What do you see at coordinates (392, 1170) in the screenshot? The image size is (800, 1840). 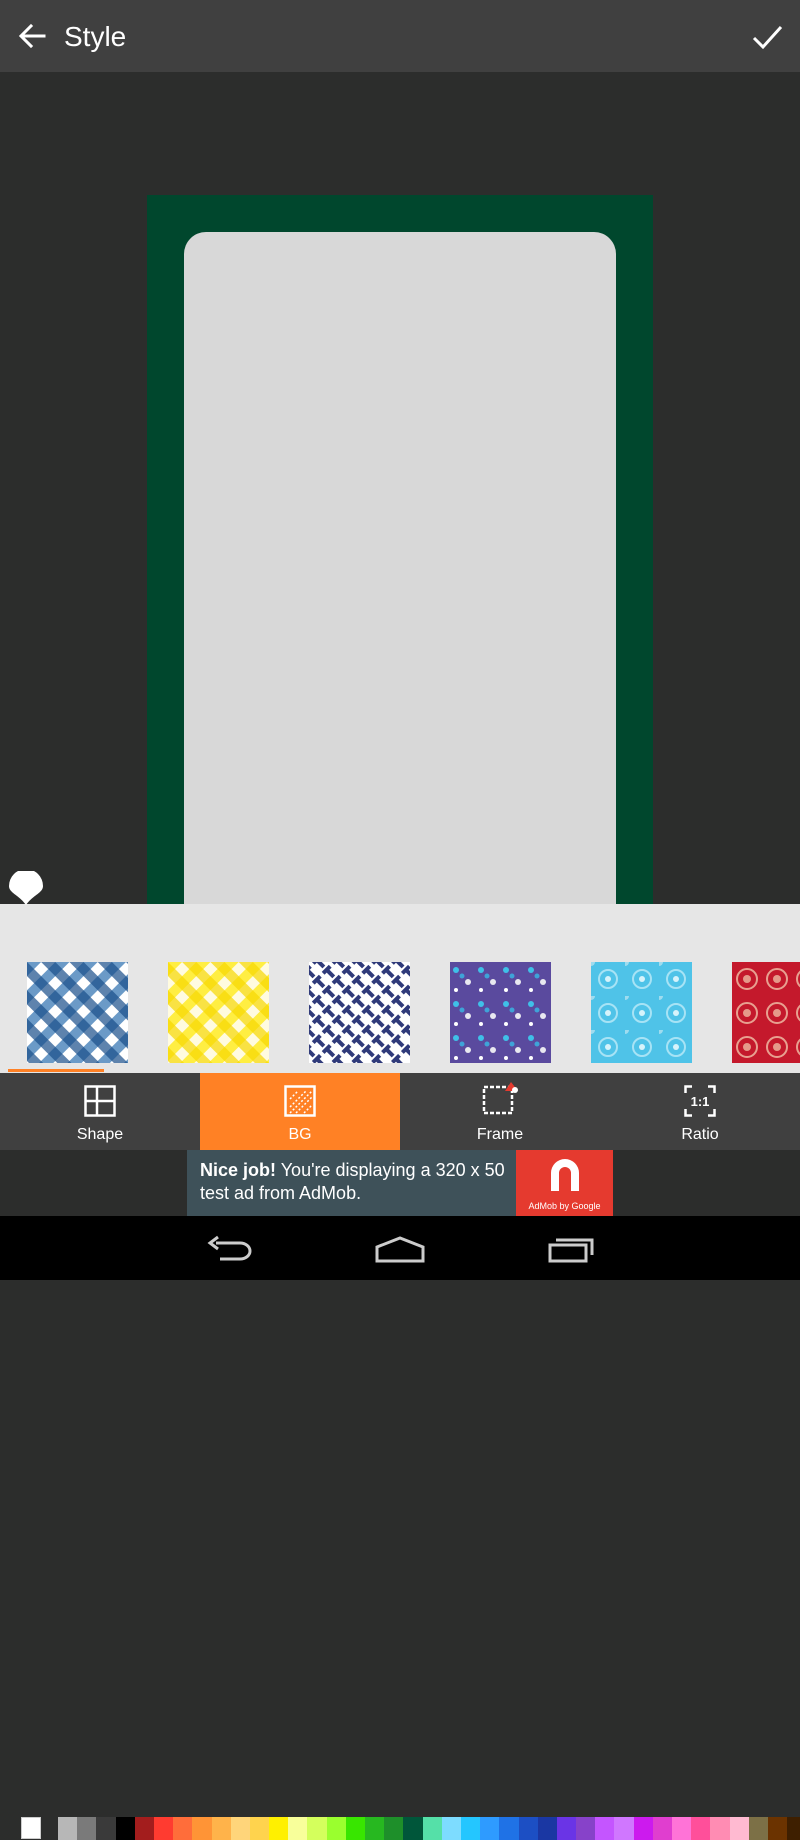 I see `ad-body-line1: You're displaying a 320 x 50` at bounding box center [392, 1170].